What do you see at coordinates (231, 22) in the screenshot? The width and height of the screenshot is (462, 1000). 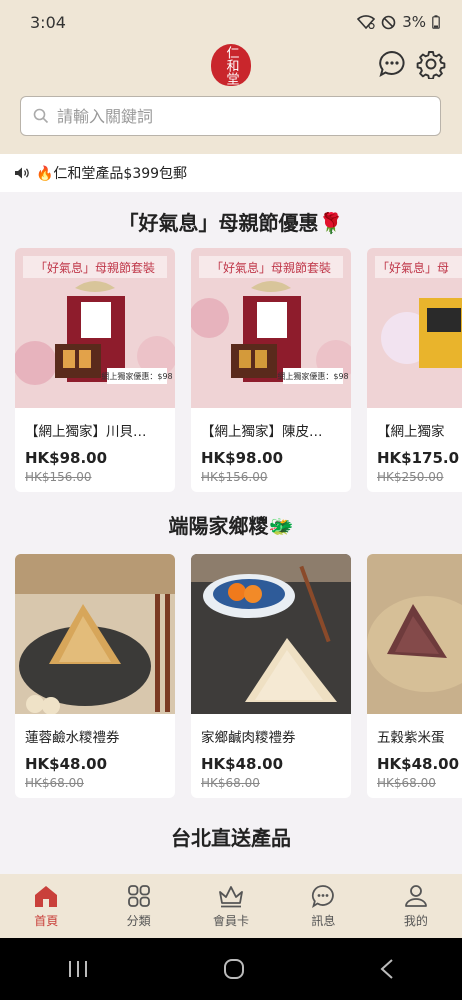 I see `status-bar: 3:04 3%` at bounding box center [231, 22].